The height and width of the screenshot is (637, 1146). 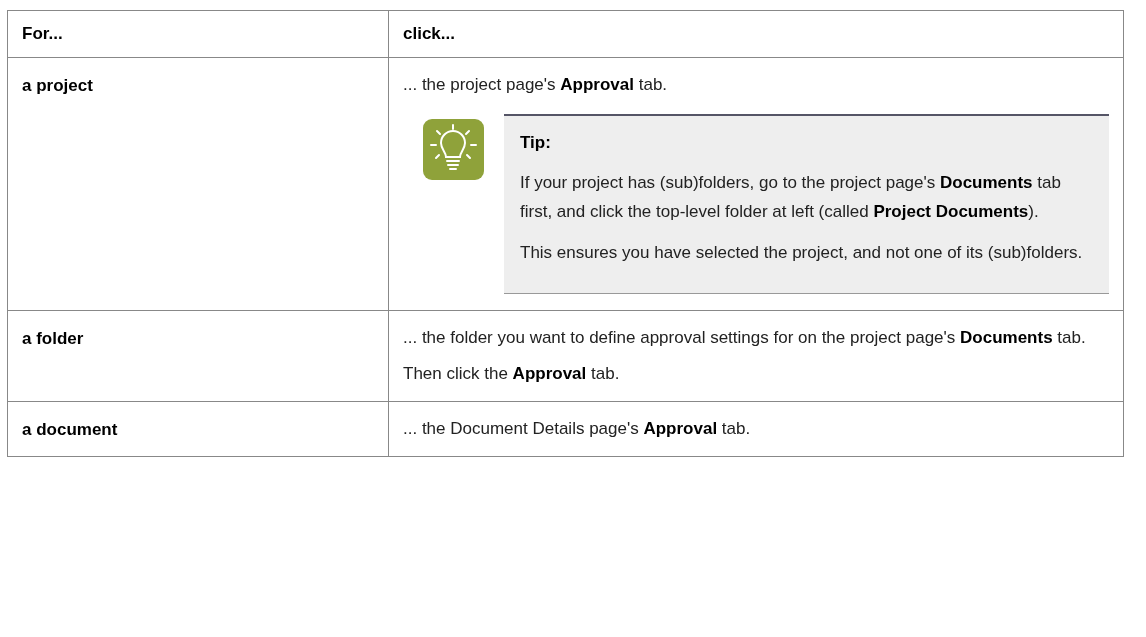 I want to click on table-cell: a document, so click(x=198, y=429).